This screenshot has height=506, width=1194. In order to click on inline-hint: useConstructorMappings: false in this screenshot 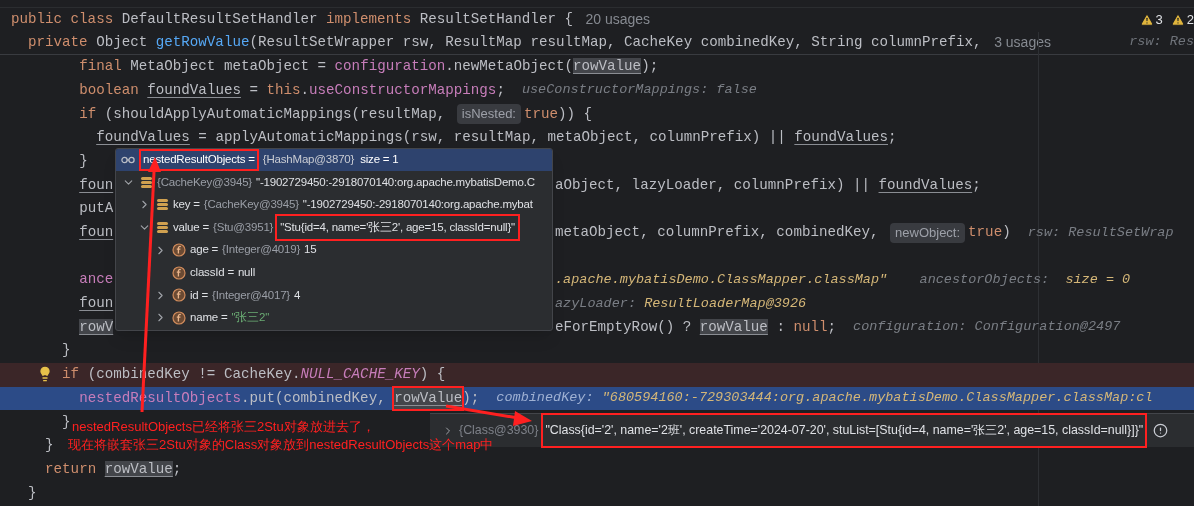, I will do `click(639, 90)`.